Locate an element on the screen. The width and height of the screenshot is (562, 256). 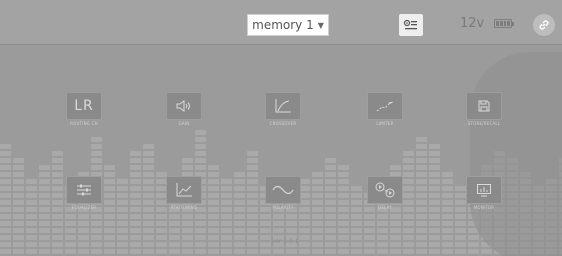
gain-tile is located at coordinates (184, 106).